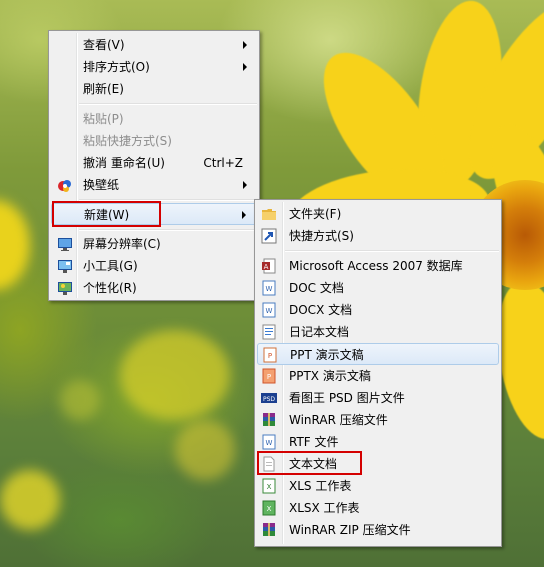 This screenshot has height=567, width=544. What do you see at coordinates (104, 45) in the screenshot?
I see `menu-item-label: 查看(V)` at bounding box center [104, 45].